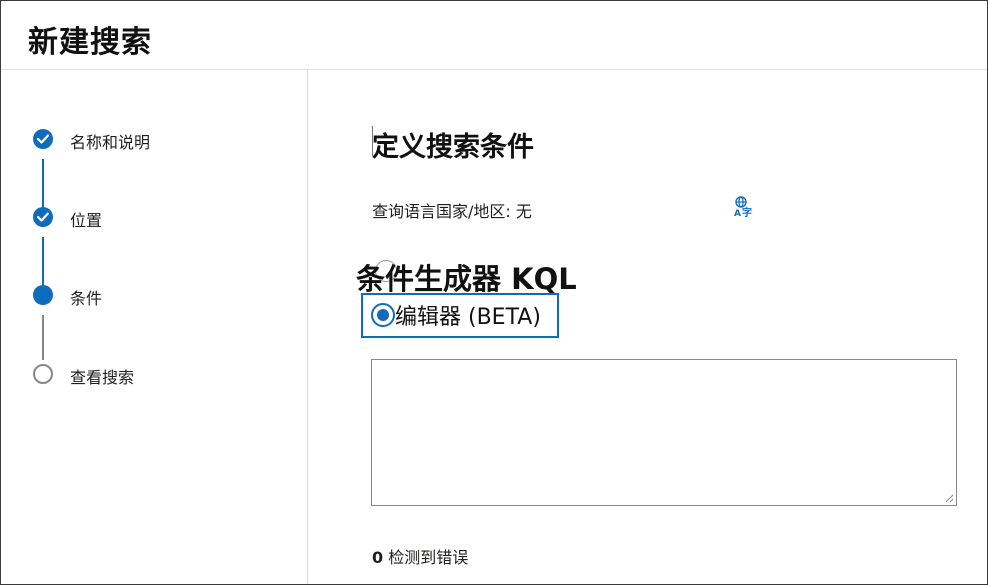 This screenshot has width=988, height=585. Describe the element at coordinates (43, 295) in the screenshot. I see `current-step-icon` at that location.